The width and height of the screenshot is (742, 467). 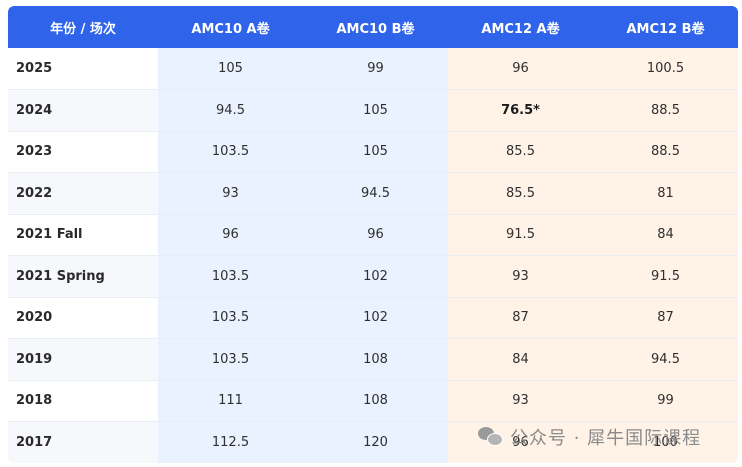 What do you see at coordinates (230, 442) in the screenshot?
I see `cell-amc10a: 112.5` at bounding box center [230, 442].